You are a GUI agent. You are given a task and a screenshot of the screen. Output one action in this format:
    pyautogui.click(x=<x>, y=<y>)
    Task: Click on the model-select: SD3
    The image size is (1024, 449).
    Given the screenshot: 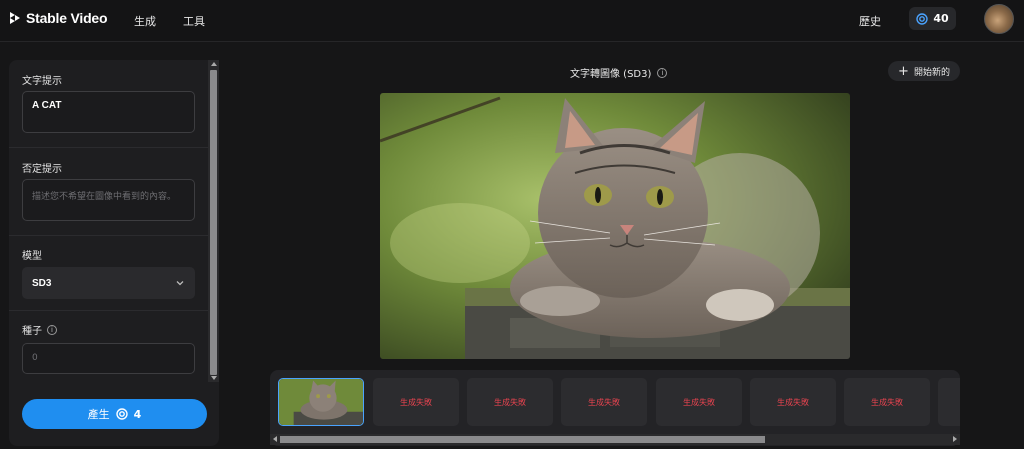 What is the action you would take?
    pyautogui.click(x=108, y=283)
    